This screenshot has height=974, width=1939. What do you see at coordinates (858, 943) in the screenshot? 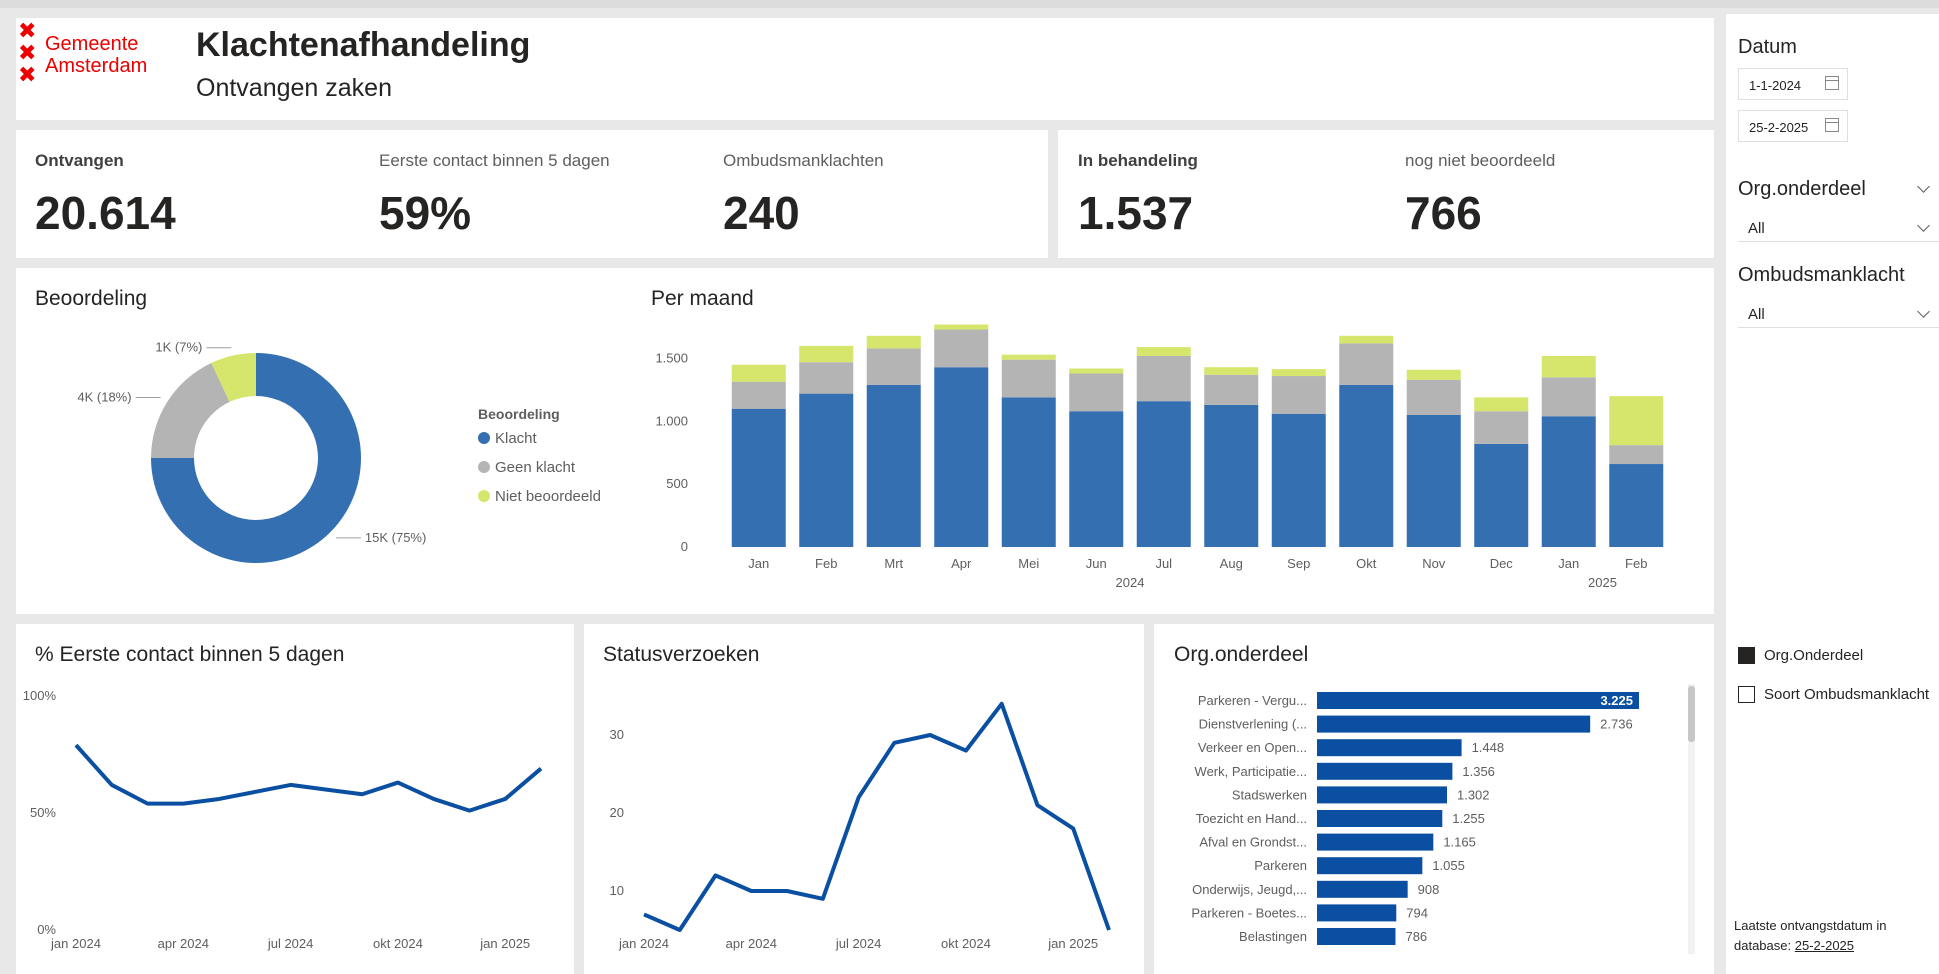
I see `x-tick-label: jul 2024` at bounding box center [858, 943].